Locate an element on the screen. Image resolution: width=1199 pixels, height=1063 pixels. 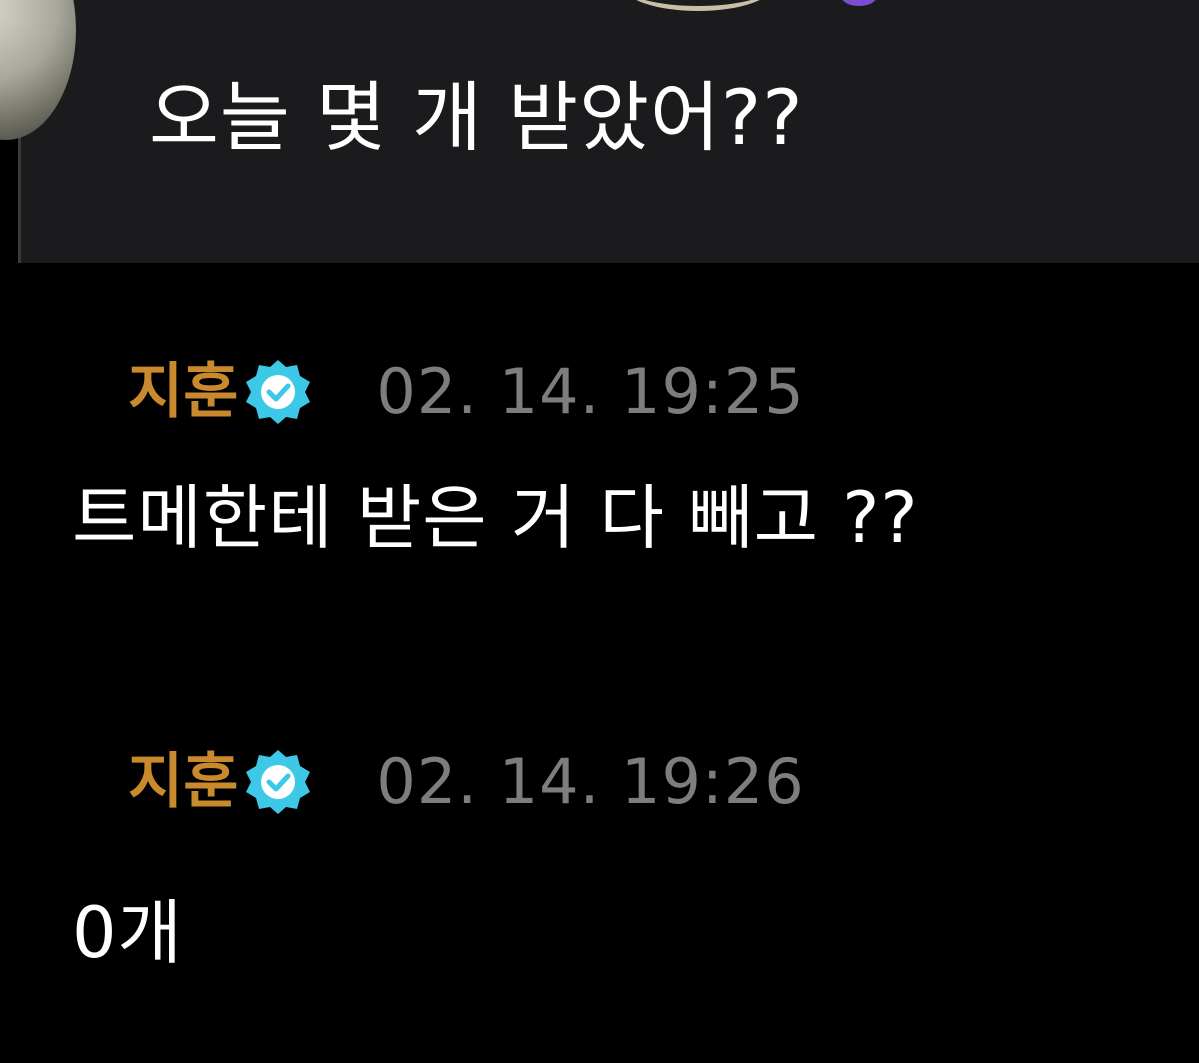
message-timestamp: 02. 14. 19:26 is located at coordinates (590, 781).